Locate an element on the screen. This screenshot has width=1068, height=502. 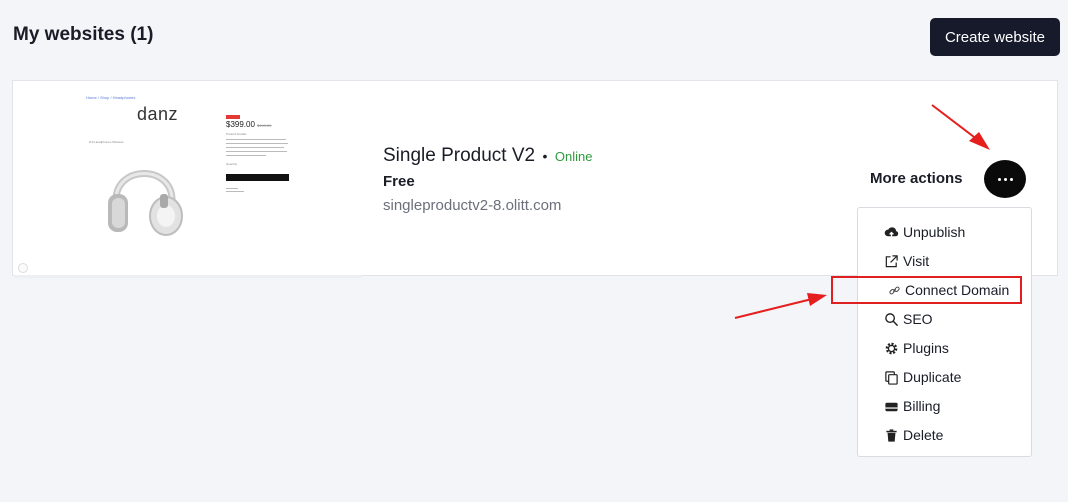
thumbnail-description-label: Product Details is located at coordinates (236, 134).